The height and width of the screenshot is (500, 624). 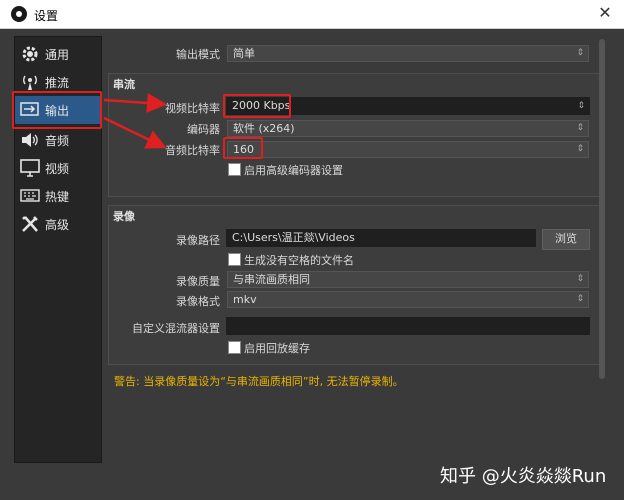 What do you see at coordinates (135, 102) in the screenshot?
I see `arrow-to-video-bitrate` at bounding box center [135, 102].